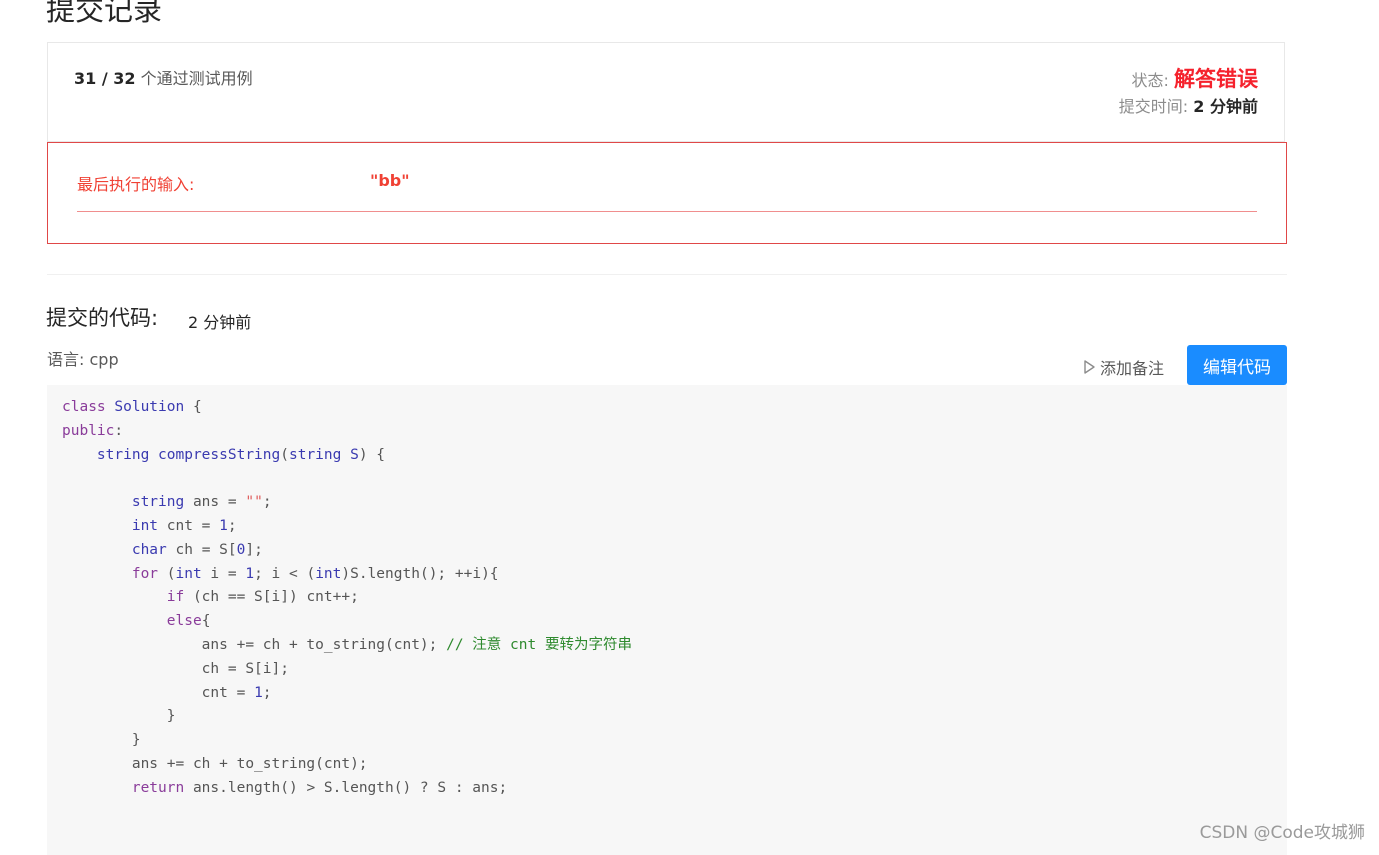  I want to click on submitted-code-title: 提交的代码:, so click(102, 318).